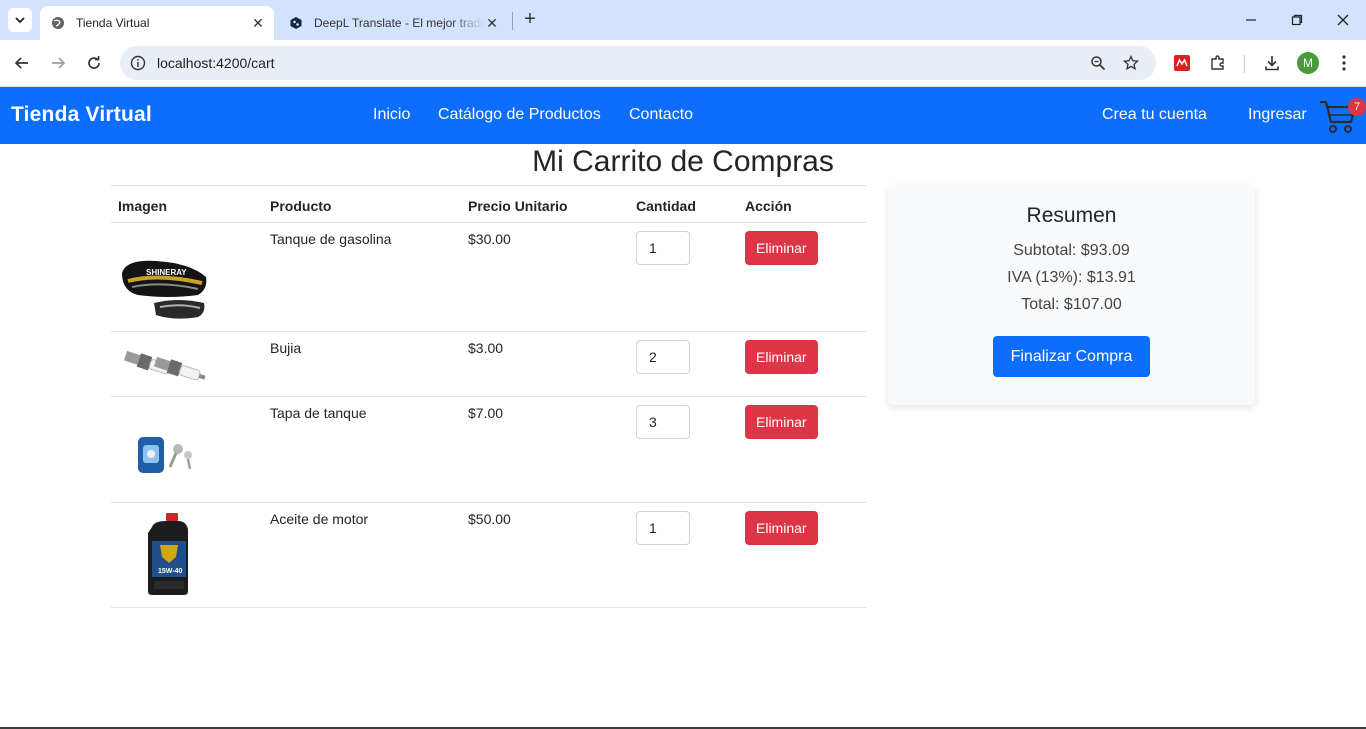  Describe the element at coordinates (165, 455) in the screenshot. I see `tank-cap-image` at that location.